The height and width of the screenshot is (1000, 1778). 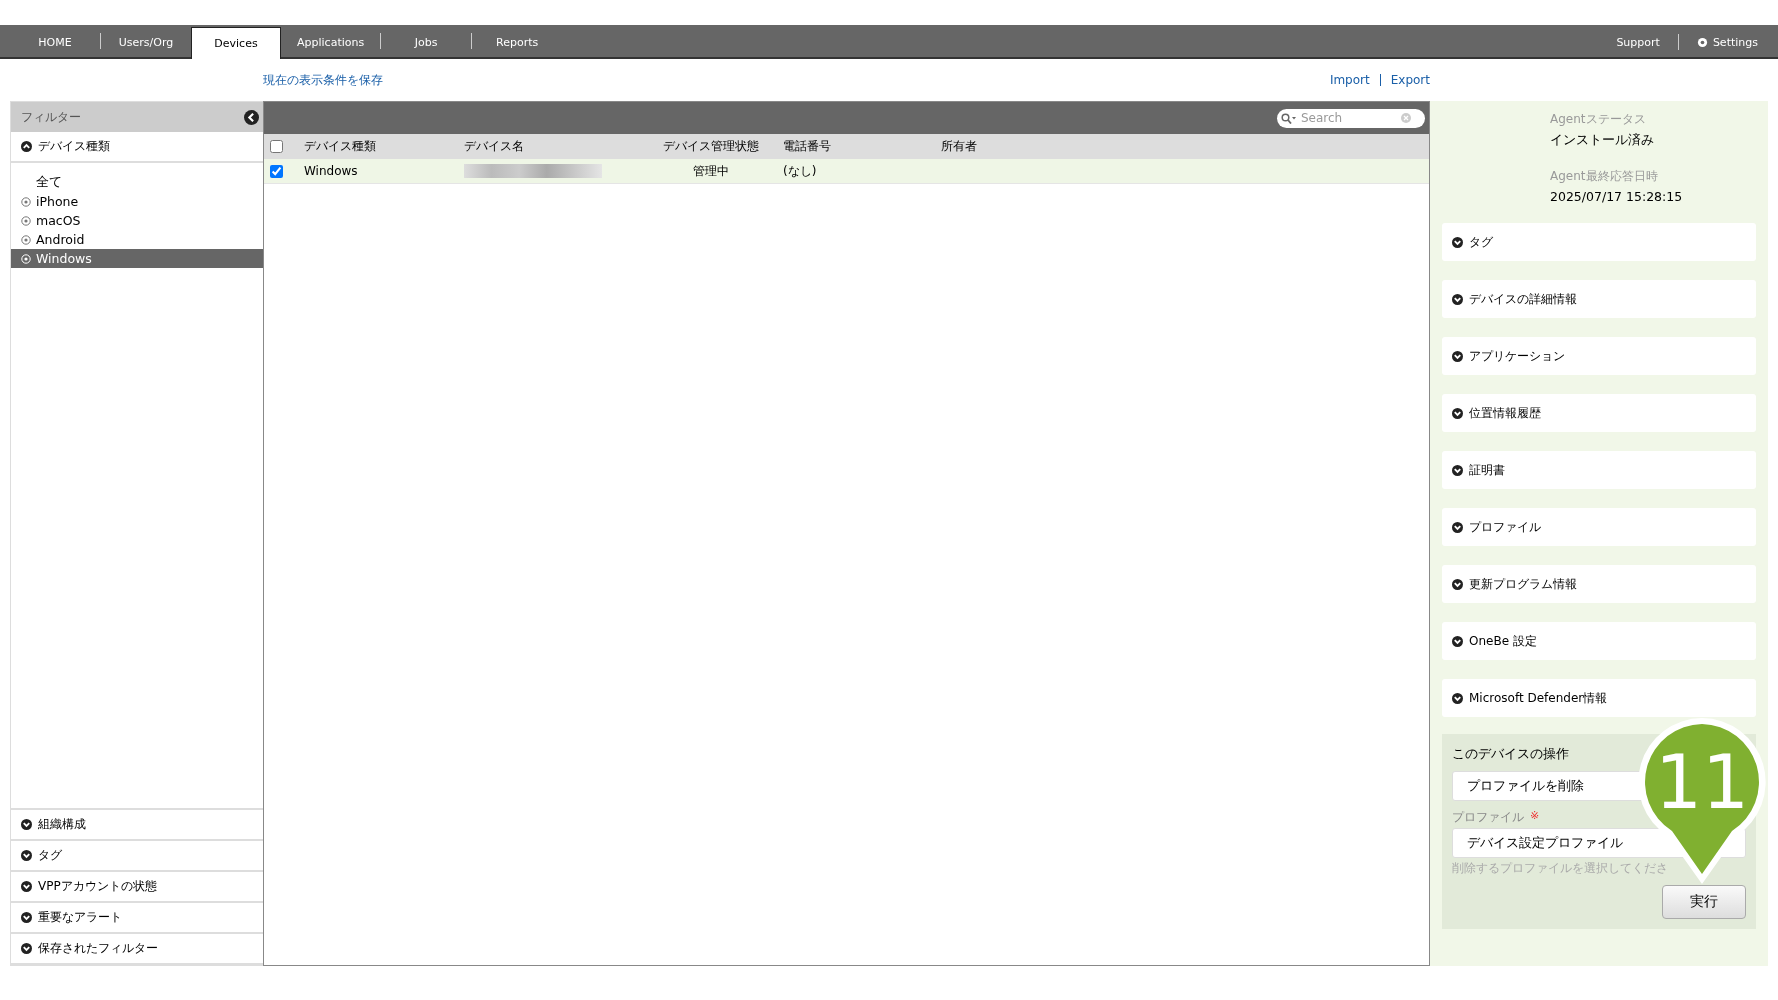 I want to click on gear-icon, so click(x=1702, y=42).